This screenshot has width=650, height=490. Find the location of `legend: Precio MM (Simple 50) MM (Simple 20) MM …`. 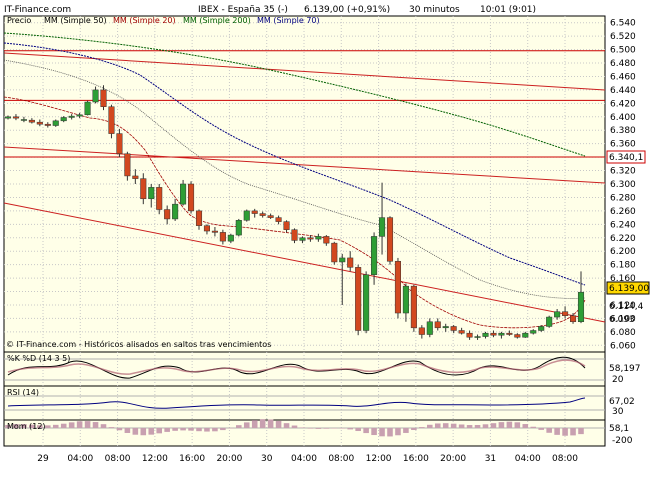

legend: Precio MM (Simple 50) MM (Simple 20) MM … is located at coordinates (163, 20).